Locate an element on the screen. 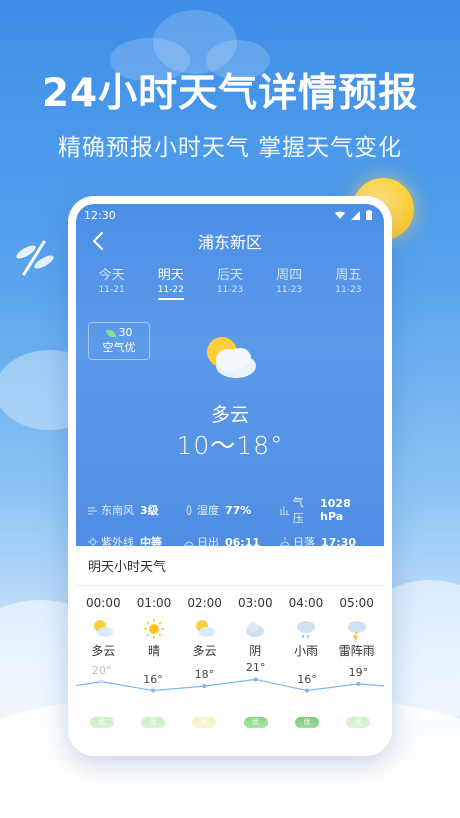  light-rain-icon is located at coordinates (305, 629).